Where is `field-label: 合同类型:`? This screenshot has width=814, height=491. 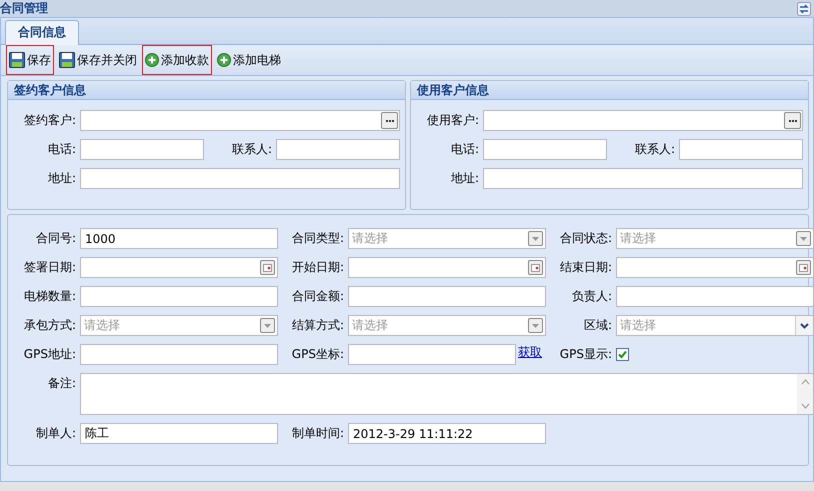 field-label: 合同类型: is located at coordinates (317, 238).